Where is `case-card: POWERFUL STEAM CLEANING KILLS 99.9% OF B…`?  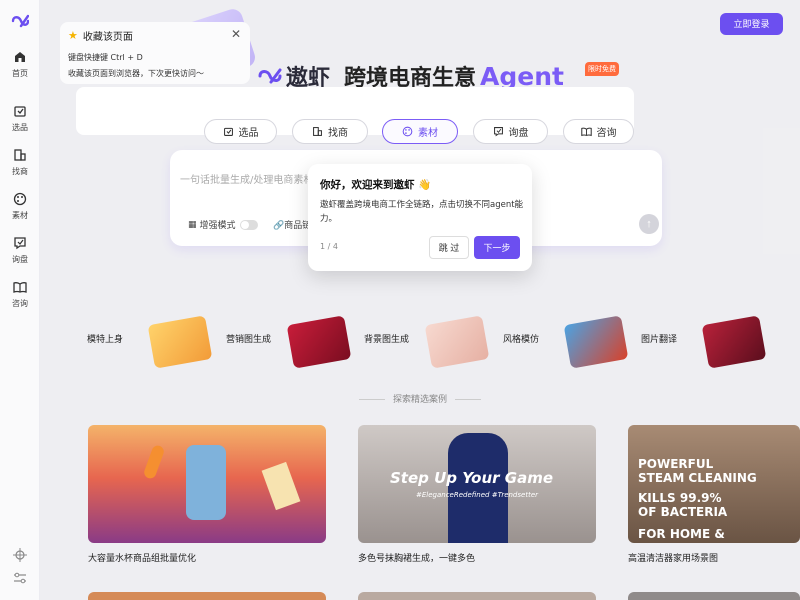 case-card: POWERFUL STEAM CLEANING KILLS 99.9% OF B… is located at coordinates (714, 494).